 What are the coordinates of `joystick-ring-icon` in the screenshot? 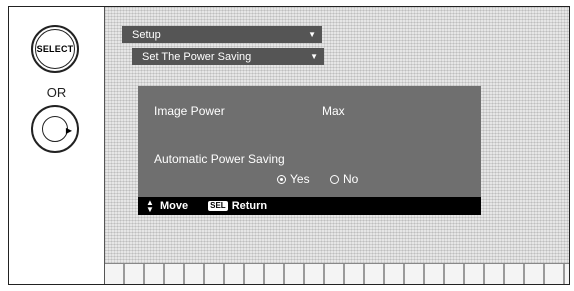 It's located at (55, 129).